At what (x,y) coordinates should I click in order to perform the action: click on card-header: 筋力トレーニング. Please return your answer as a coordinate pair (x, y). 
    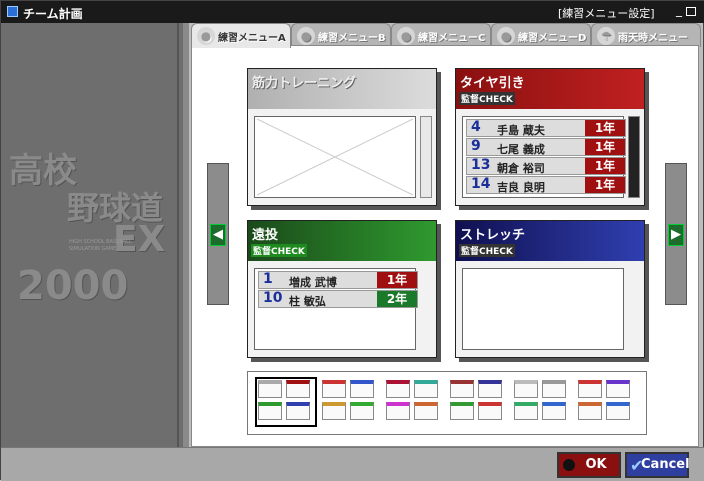
    Looking at the image, I should click on (342, 89).